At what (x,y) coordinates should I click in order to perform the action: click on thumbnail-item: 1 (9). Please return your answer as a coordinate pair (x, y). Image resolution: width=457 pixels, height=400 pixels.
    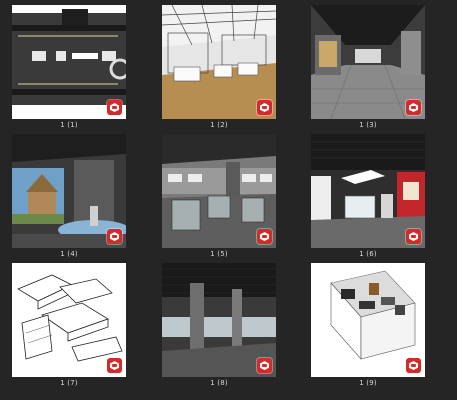
    Looking at the image, I should click on (370, 326).